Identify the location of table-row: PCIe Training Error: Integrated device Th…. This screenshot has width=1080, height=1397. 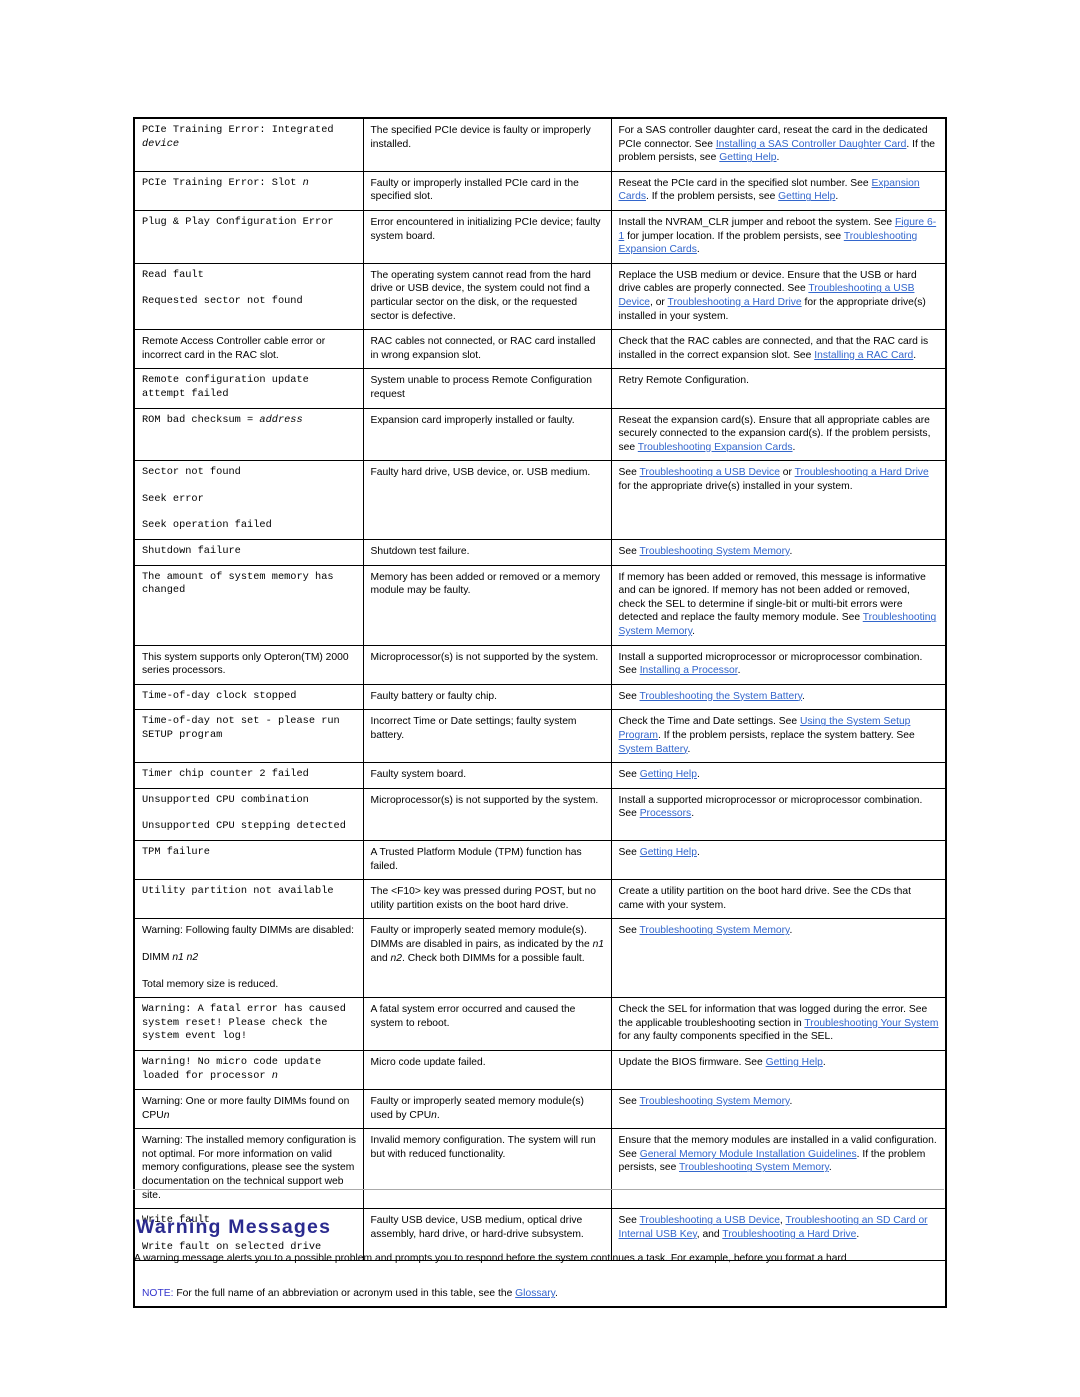
(540, 144).